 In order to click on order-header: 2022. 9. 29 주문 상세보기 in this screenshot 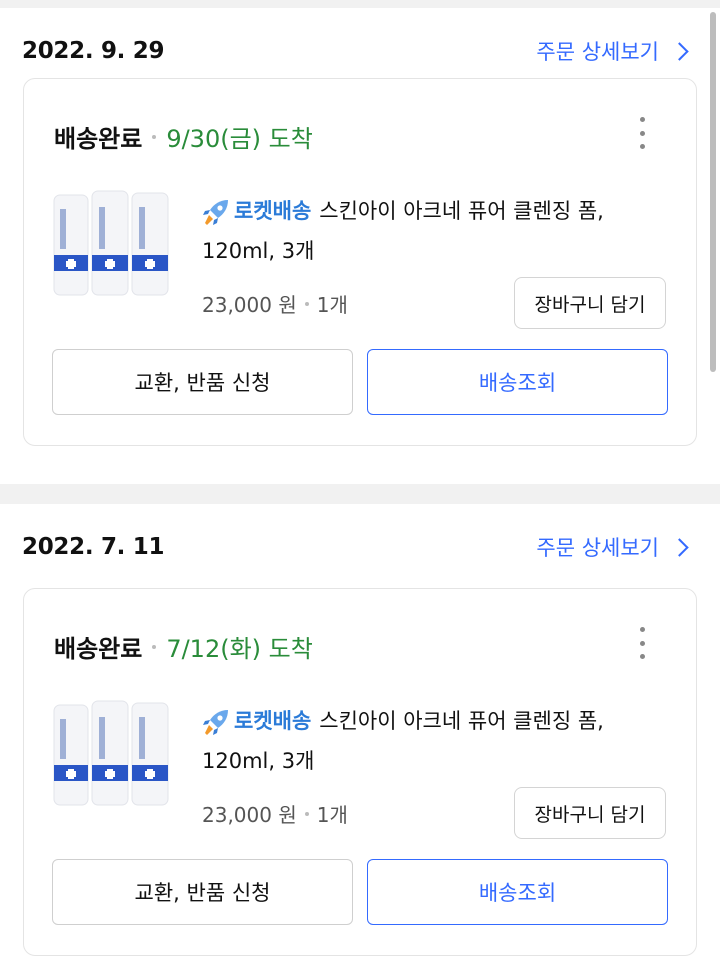, I will do `click(360, 54)`.